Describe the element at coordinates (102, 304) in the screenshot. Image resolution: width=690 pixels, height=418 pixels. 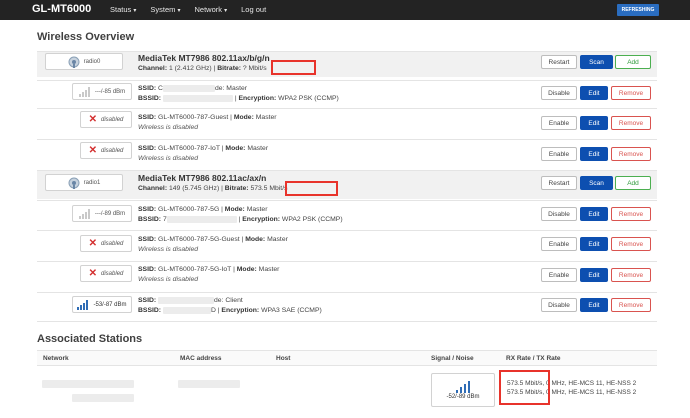
I see `signal-badge: -53/-87 dBm` at that location.